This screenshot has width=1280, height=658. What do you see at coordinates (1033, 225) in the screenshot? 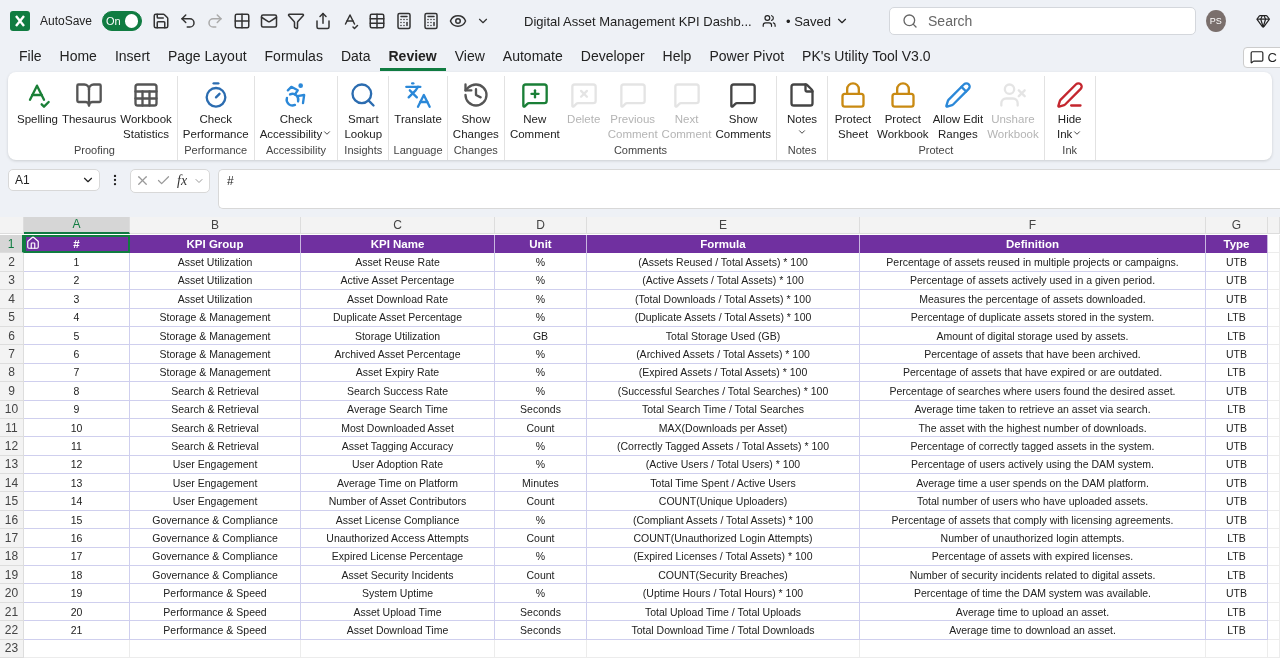
I see `column-header: F` at bounding box center [1033, 225].